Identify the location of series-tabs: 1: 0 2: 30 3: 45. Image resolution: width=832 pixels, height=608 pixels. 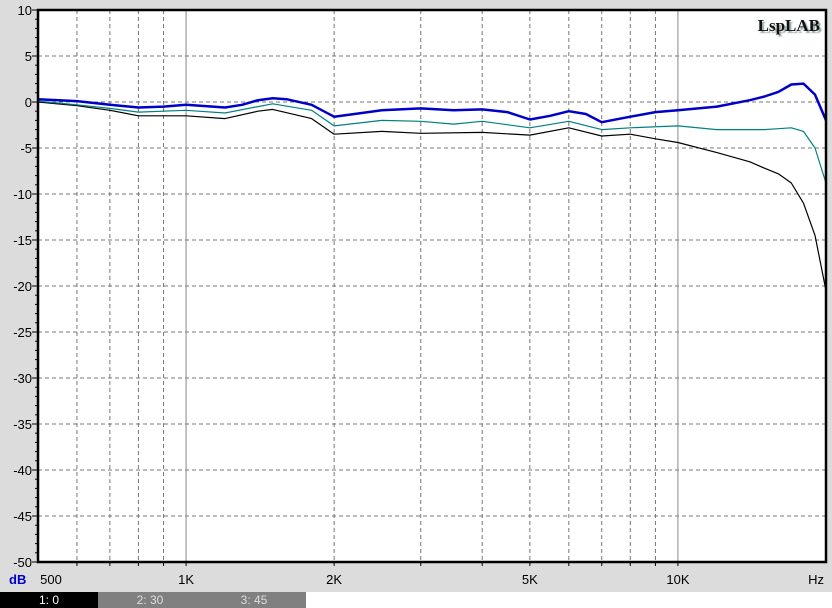
(416, 600).